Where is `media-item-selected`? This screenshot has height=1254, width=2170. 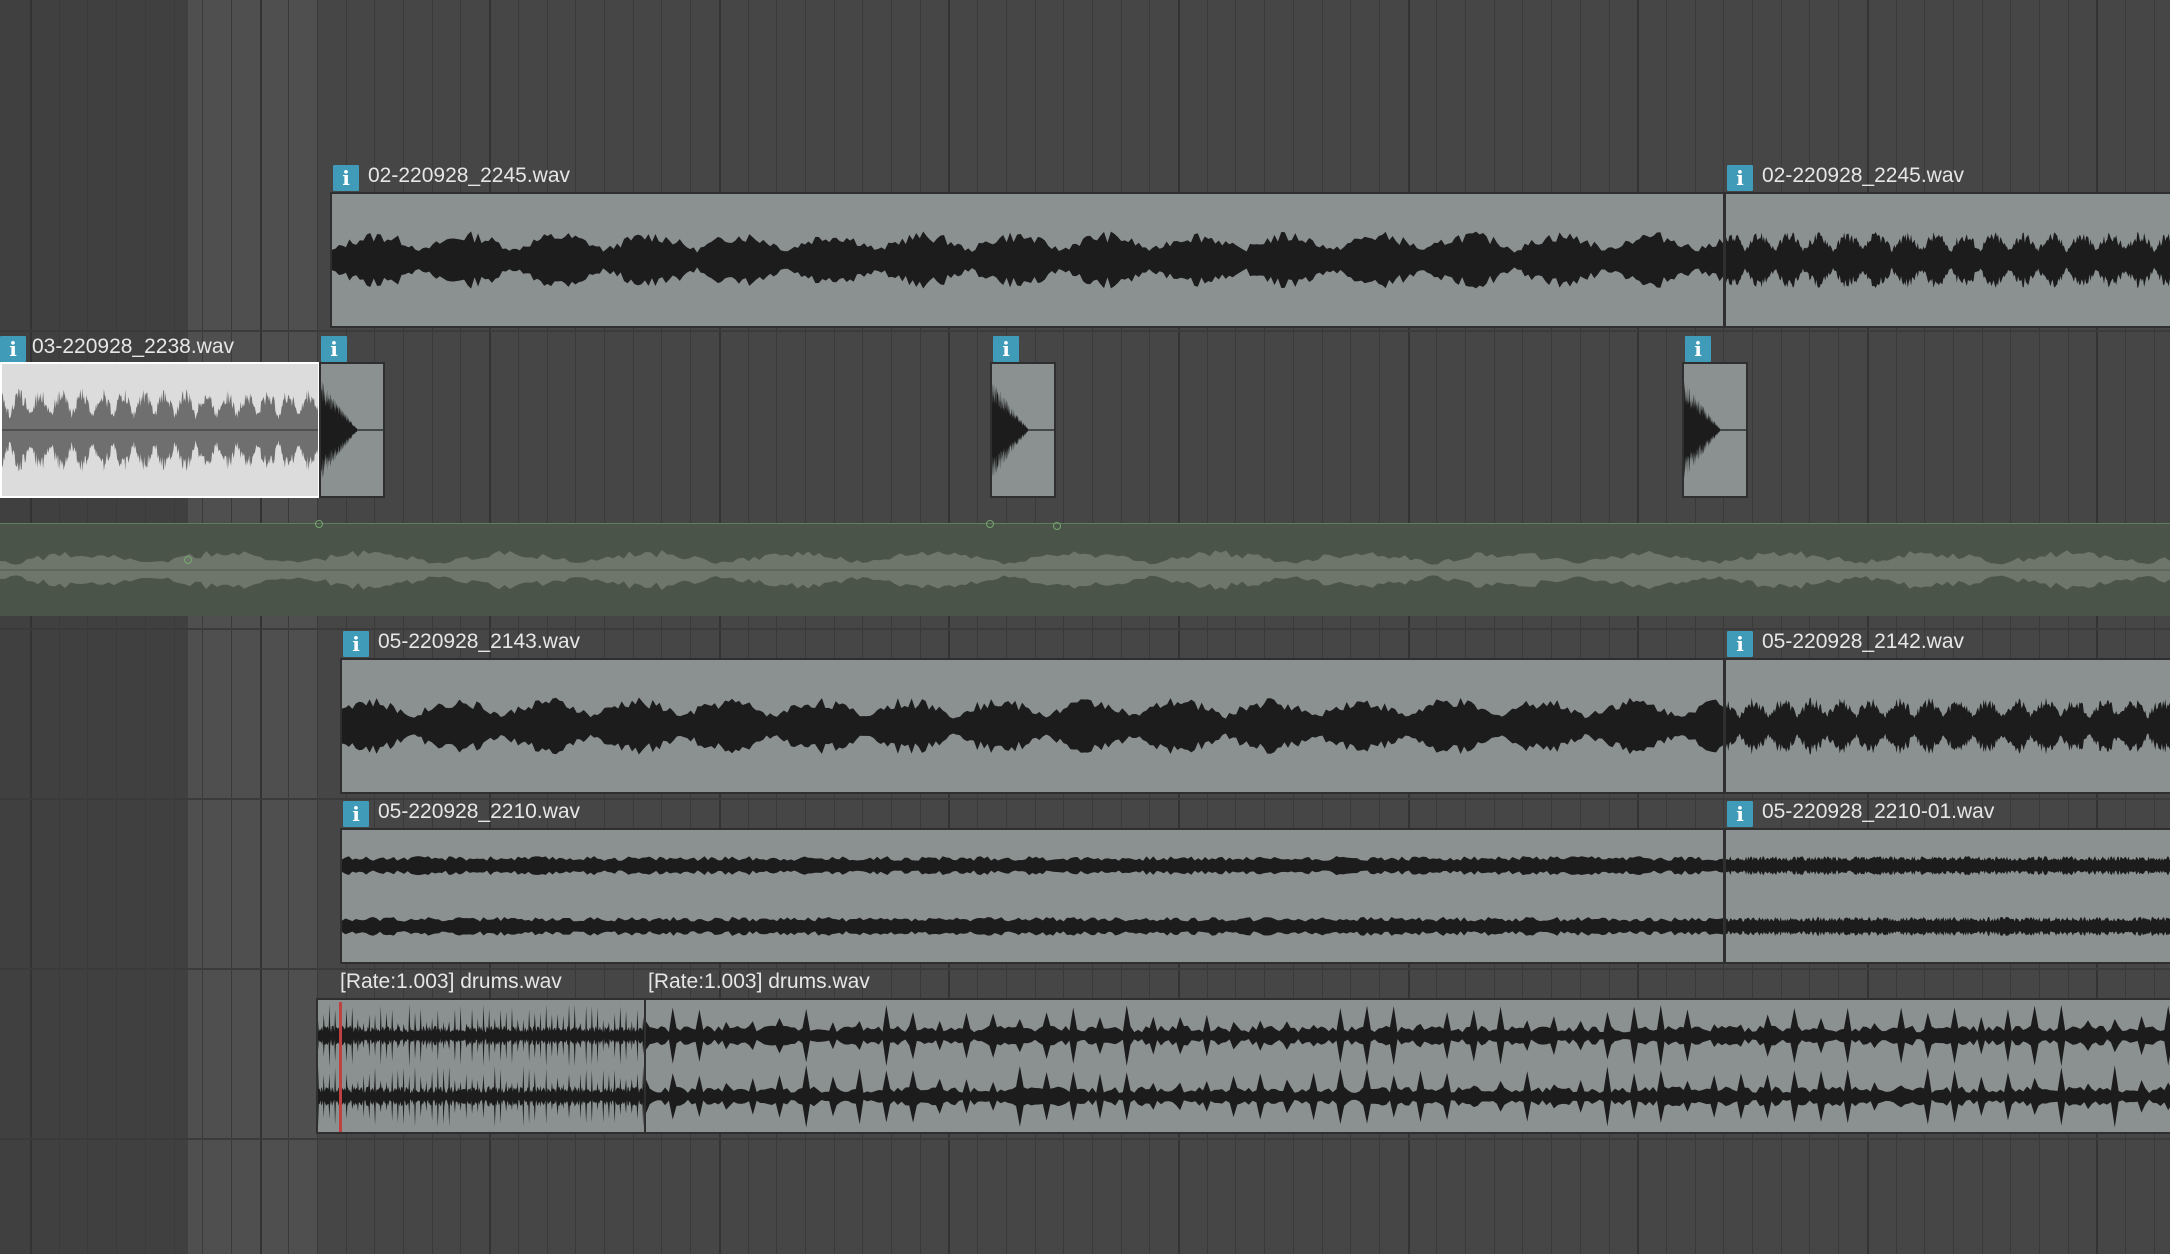
media-item-selected is located at coordinates (160, 430).